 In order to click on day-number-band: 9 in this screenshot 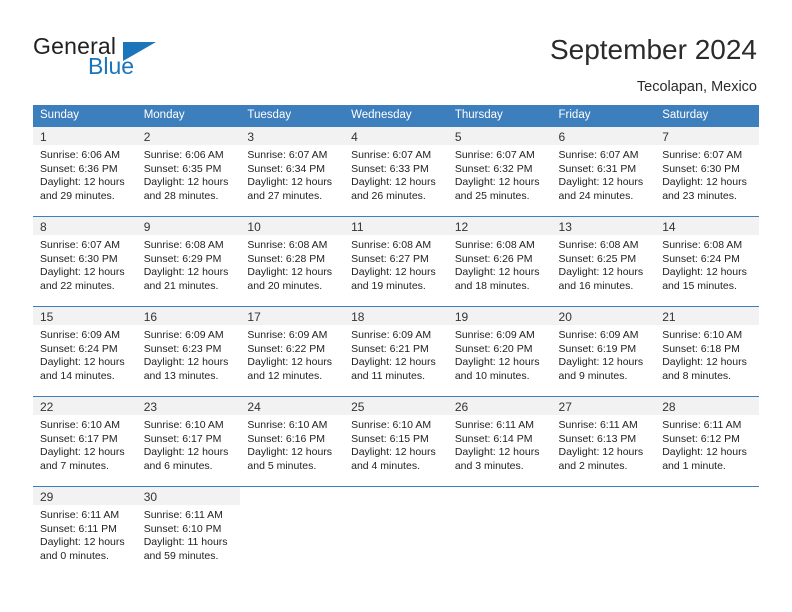, I will do `click(188, 226)`.